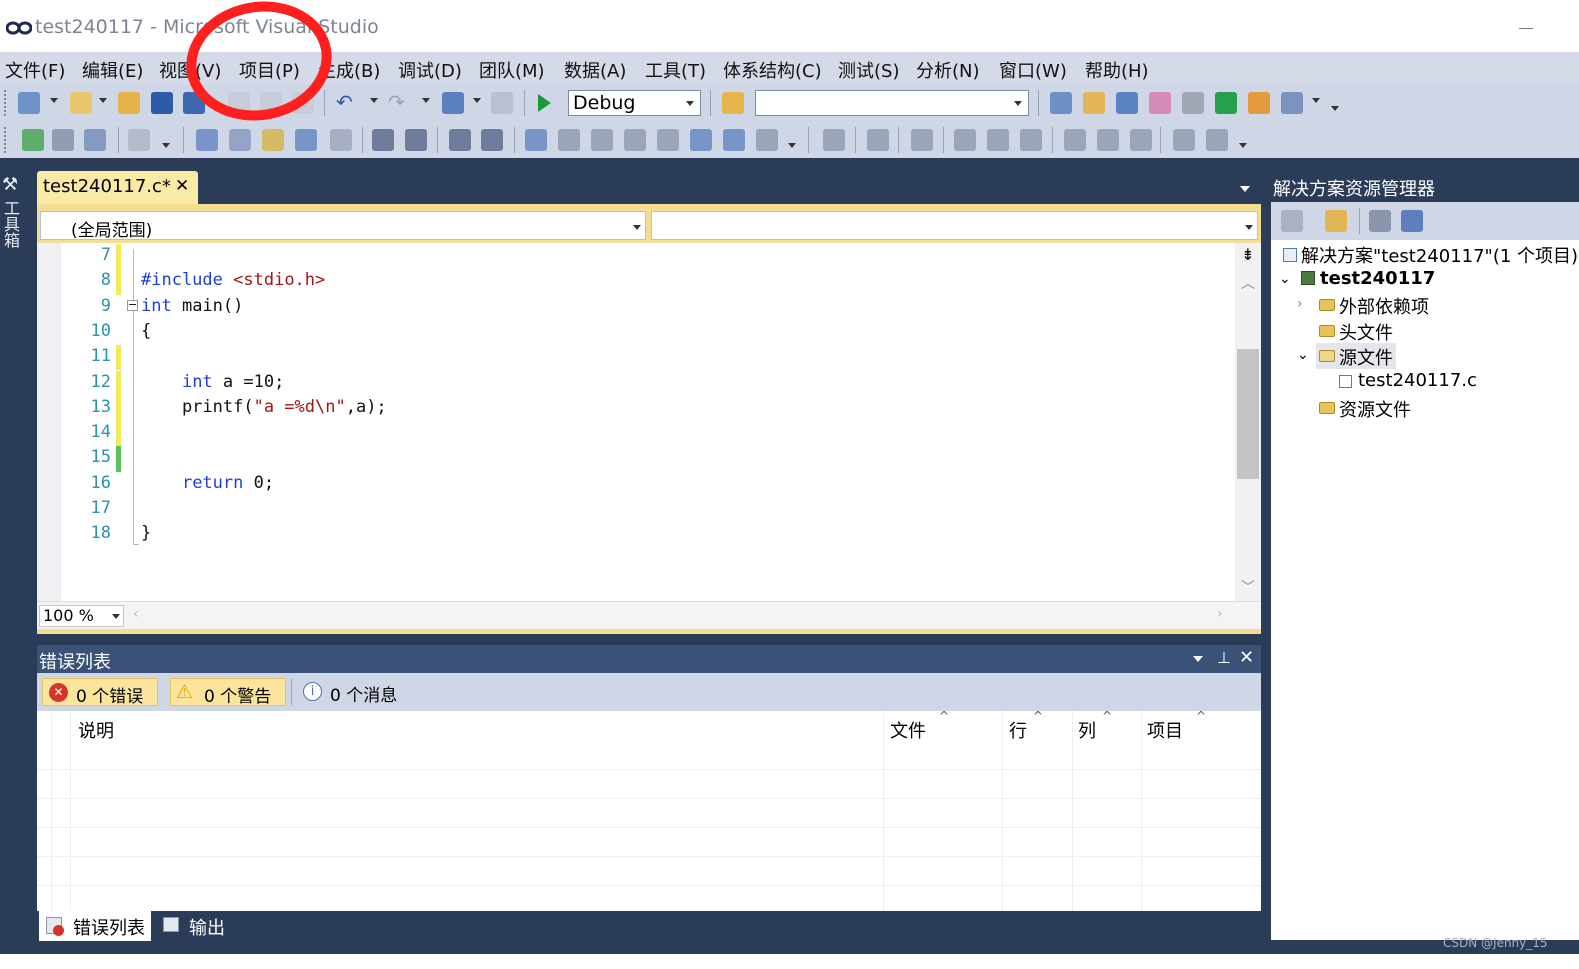 Image resolution: width=1579 pixels, height=969 pixels. What do you see at coordinates (132, 305) in the screenshot?
I see `collapse-outline-icon: −` at bounding box center [132, 305].